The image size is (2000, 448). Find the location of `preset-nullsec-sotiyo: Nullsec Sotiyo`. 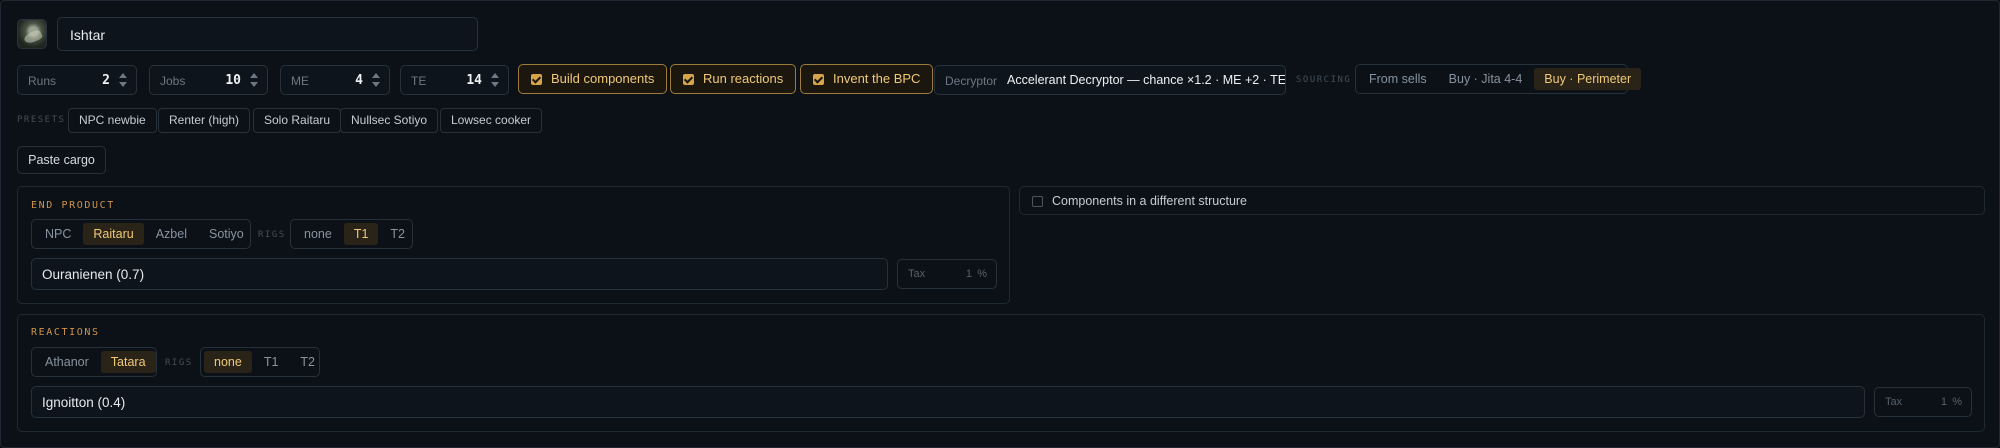

preset-nullsec-sotiyo: Nullsec Sotiyo is located at coordinates (389, 120).